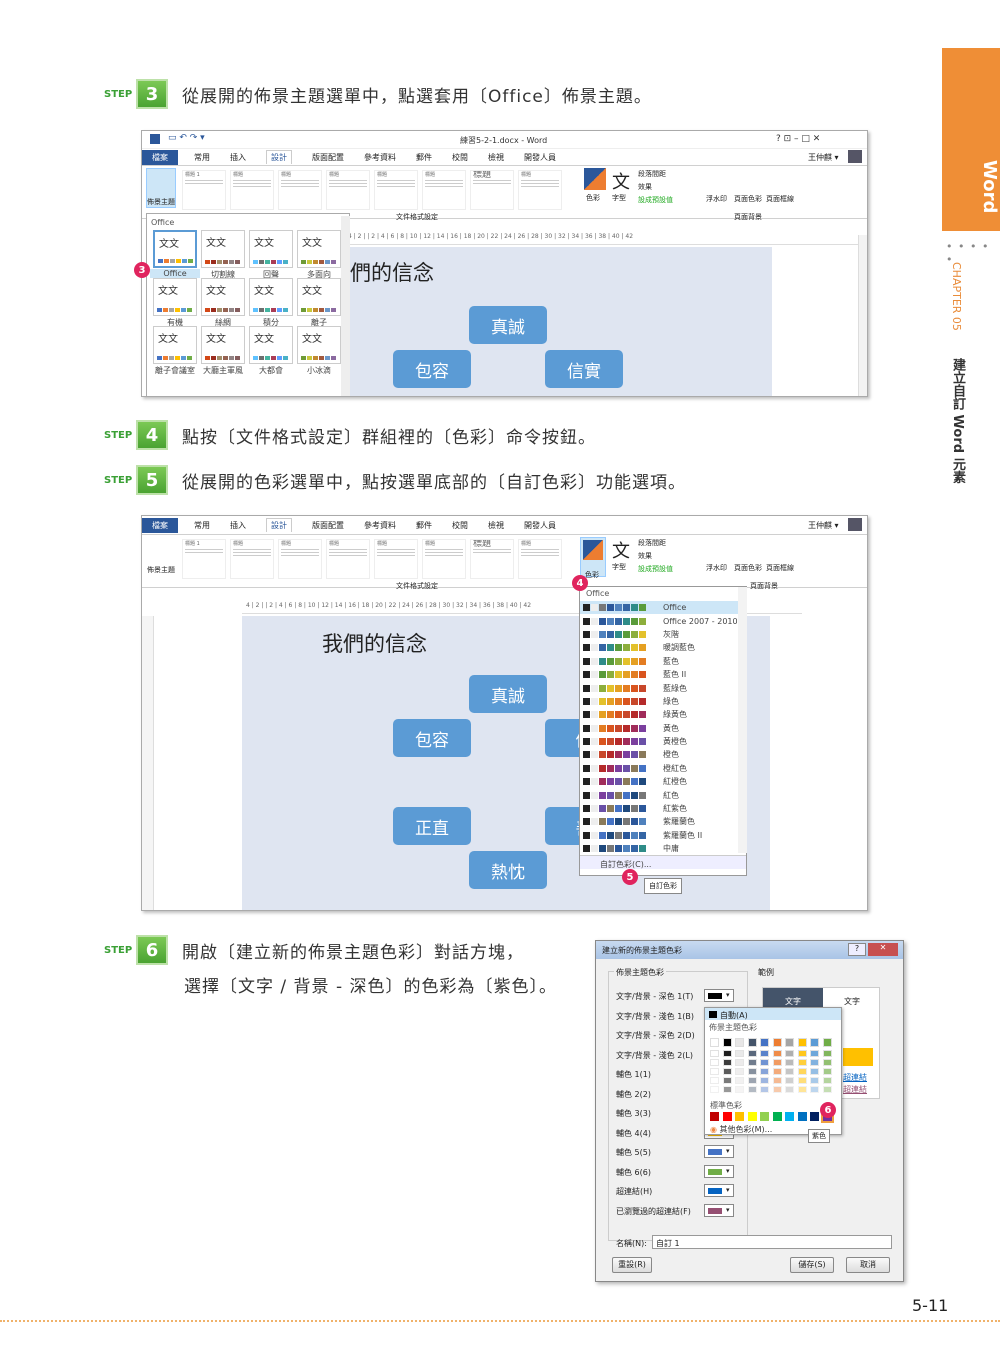  I want to click on user-name: 王仲麒 ▾, so click(823, 157).